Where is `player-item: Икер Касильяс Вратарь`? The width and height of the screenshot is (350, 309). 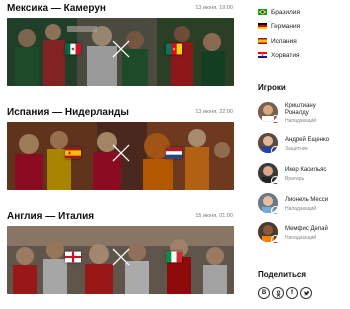 player-item: Икер Касильяс Вратарь is located at coordinates (304, 176).